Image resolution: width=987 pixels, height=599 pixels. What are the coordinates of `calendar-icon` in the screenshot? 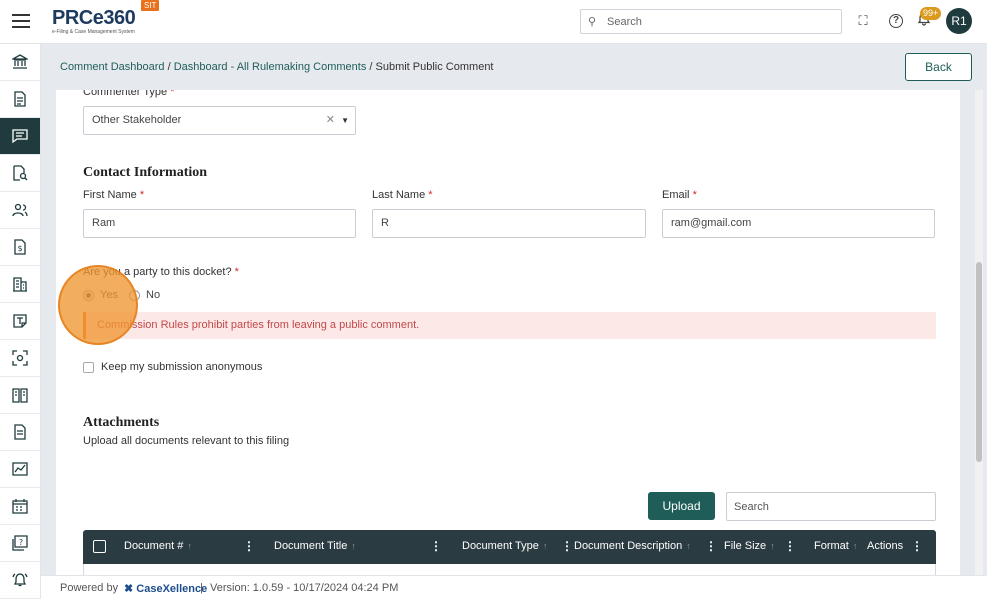 It's located at (20, 506).